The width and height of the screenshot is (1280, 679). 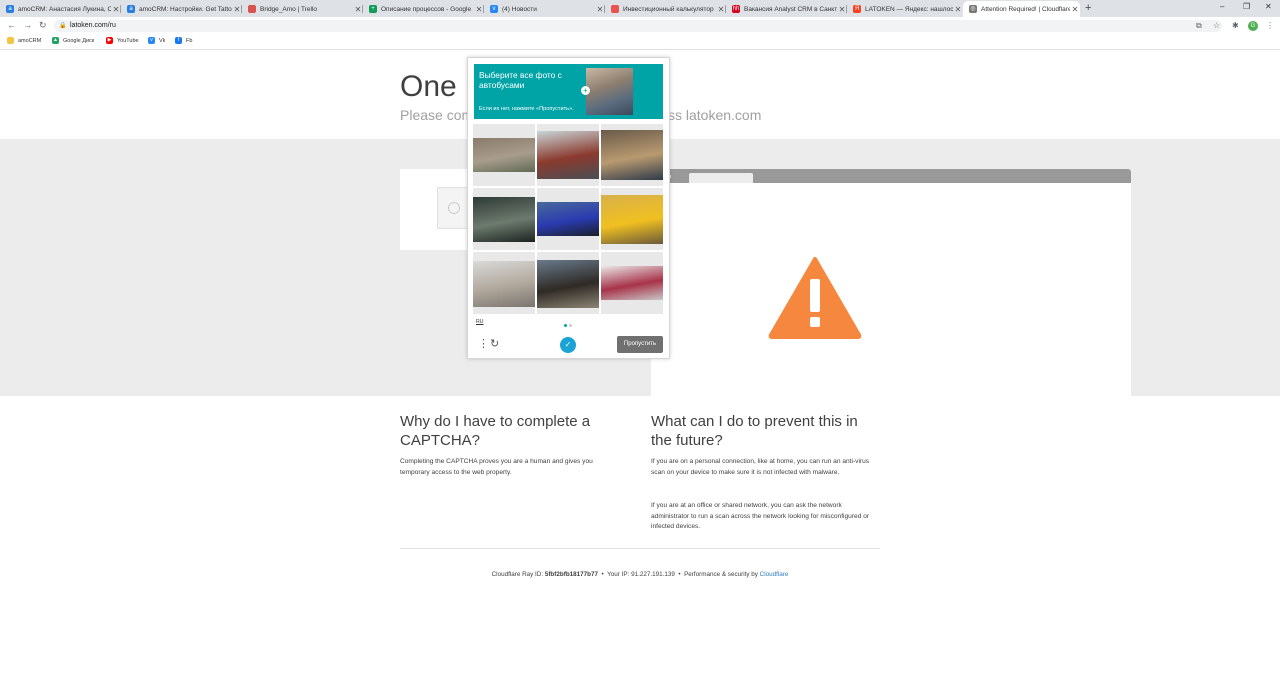 I want to click on bookmark-star-icon: ☆, so click(x=1216, y=25).